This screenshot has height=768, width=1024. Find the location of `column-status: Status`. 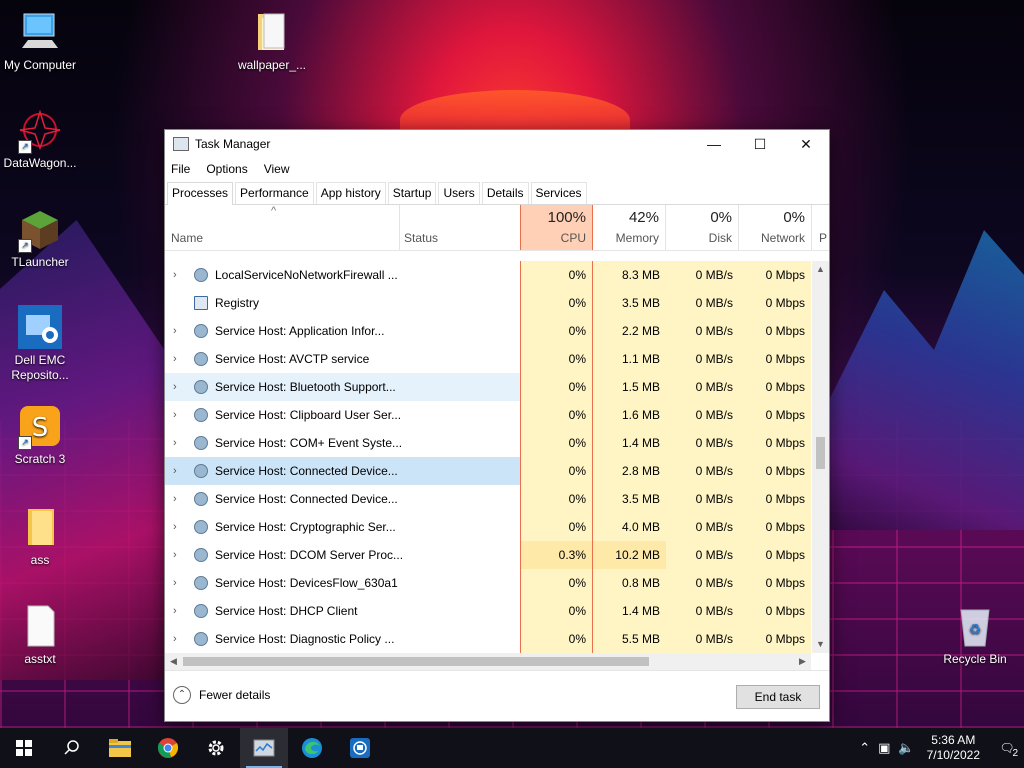

column-status: Status is located at coordinates (460, 227).